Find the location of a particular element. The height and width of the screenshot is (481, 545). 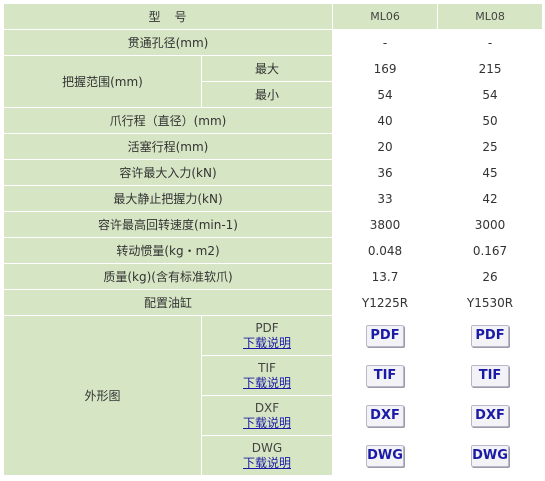

spec-row-bore: 贯通孔径(mm) - - is located at coordinates (273, 42).